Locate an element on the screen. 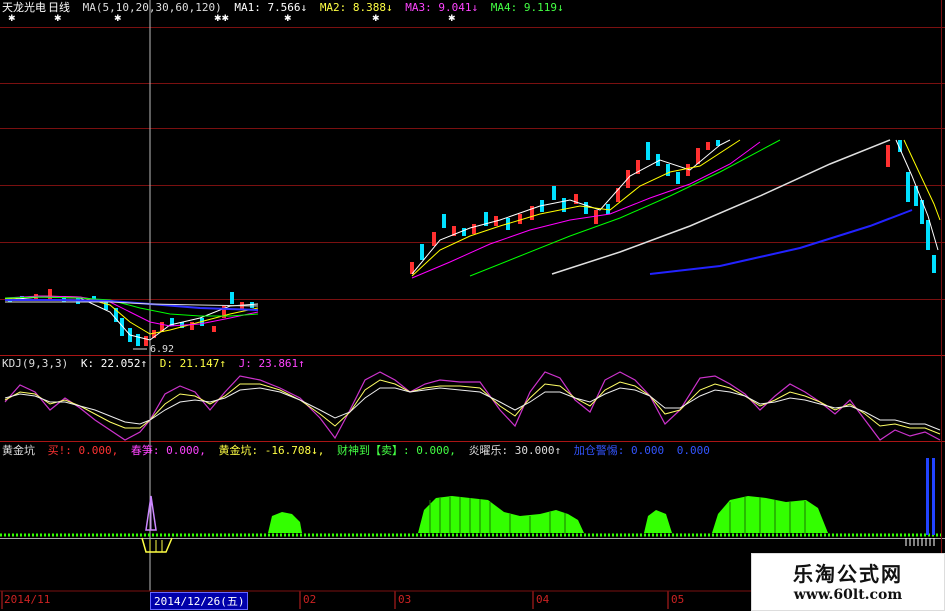 The image size is (945, 611). date-tick: 02 is located at coordinates (310, 599).